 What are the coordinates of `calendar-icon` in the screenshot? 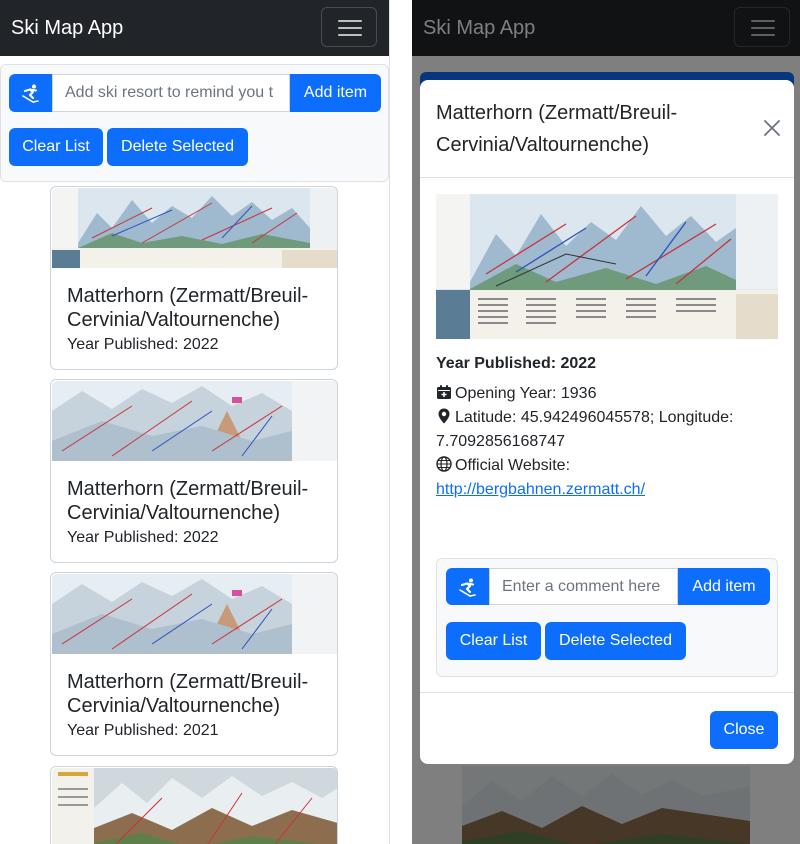 It's located at (444, 392).